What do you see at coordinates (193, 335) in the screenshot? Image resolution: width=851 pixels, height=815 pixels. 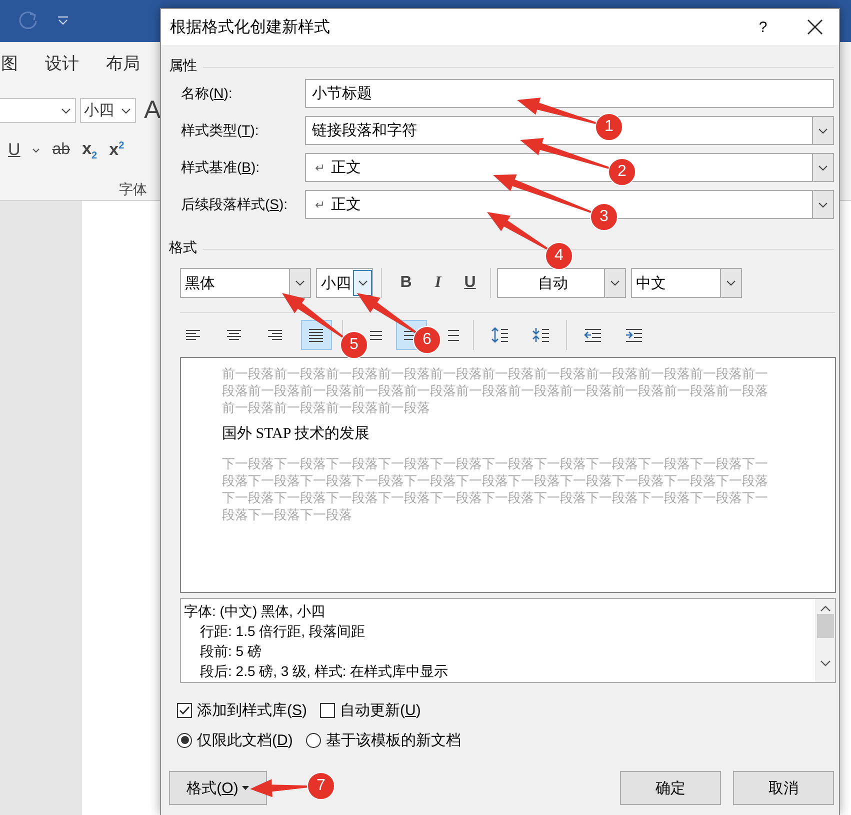 I see `align-left-icon` at bounding box center [193, 335].